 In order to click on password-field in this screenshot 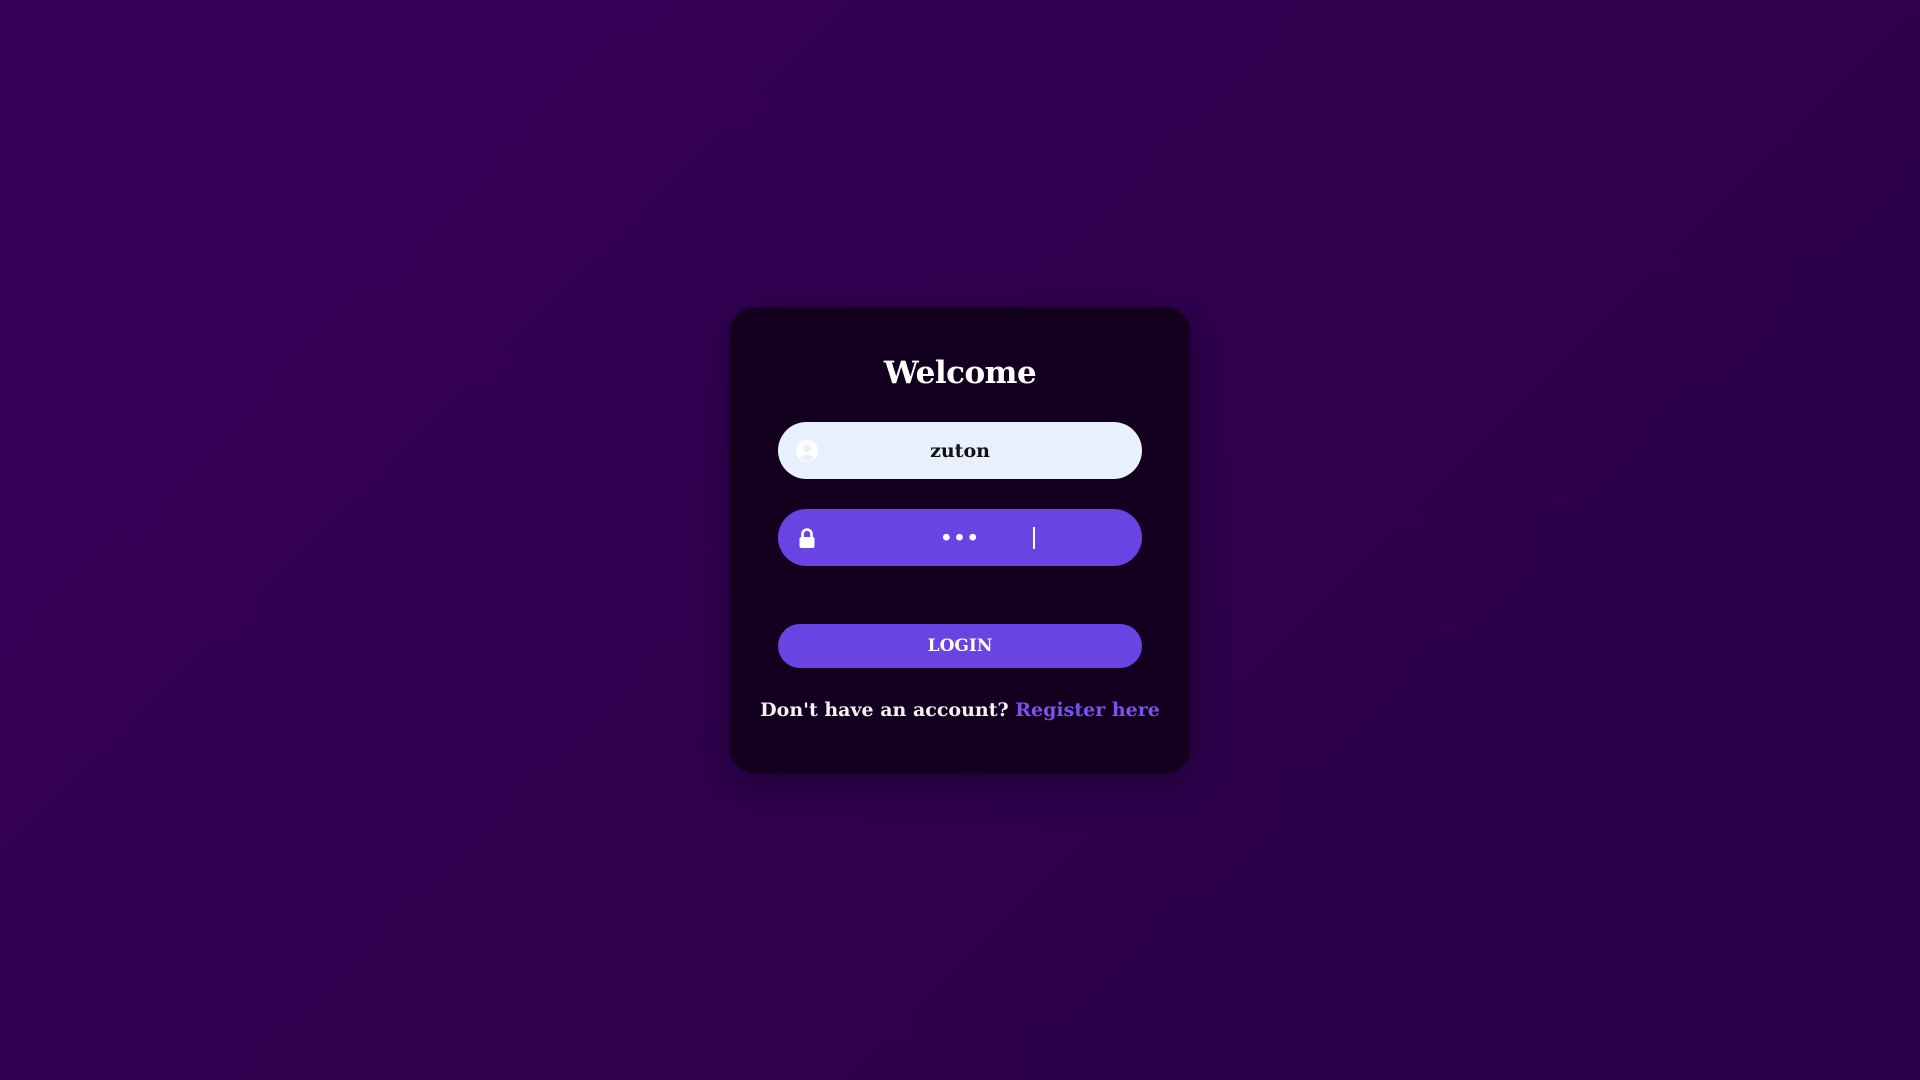, I will do `click(960, 537)`.